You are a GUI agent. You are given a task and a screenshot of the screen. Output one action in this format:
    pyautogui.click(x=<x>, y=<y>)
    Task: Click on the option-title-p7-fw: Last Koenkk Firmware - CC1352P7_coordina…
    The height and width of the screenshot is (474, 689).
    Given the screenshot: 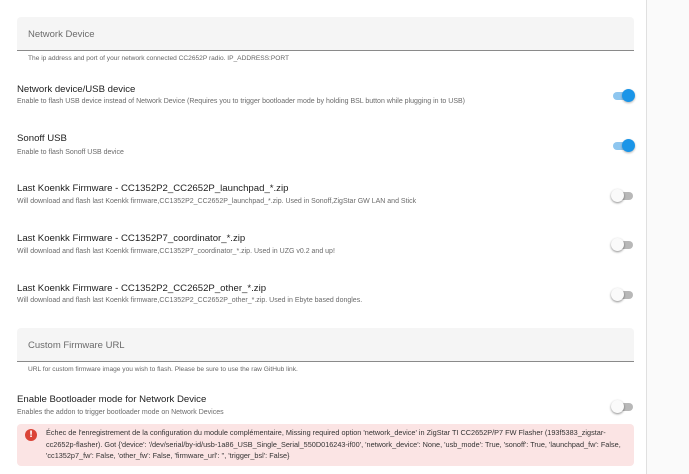 What is the action you would take?
    pyautogui.click(x=131, y=238)
    